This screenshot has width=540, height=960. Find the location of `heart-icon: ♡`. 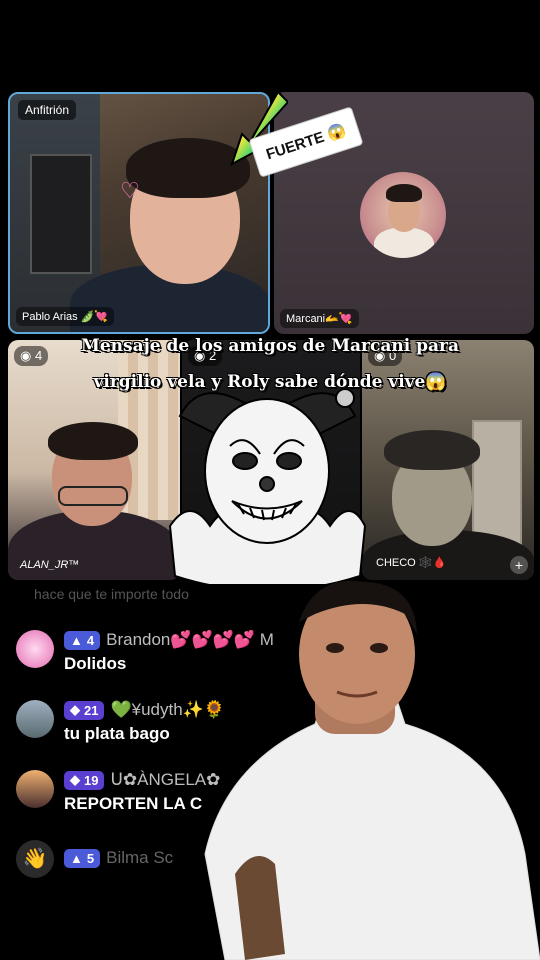

heart-icon: ♡ is located at coordinates (130, 190).